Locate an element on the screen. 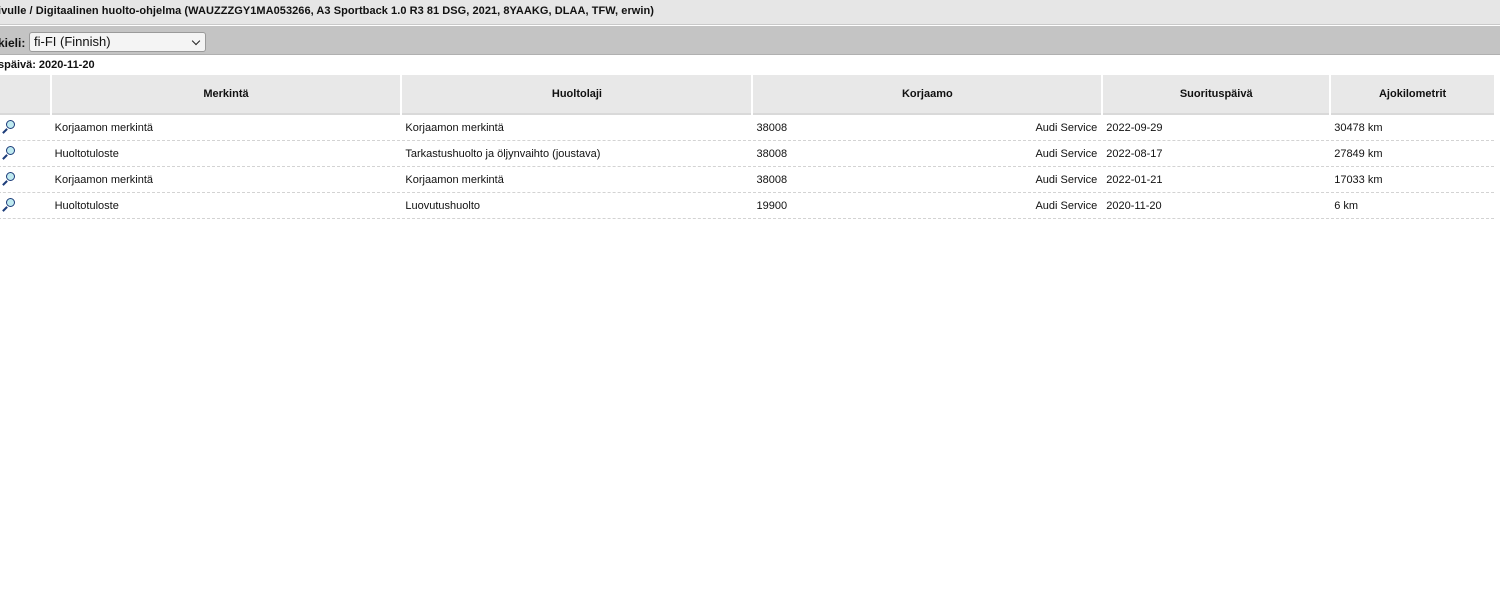 This screenshot has height=594, width=1500. chevron-down-icon is located at coordinates (196, 41).